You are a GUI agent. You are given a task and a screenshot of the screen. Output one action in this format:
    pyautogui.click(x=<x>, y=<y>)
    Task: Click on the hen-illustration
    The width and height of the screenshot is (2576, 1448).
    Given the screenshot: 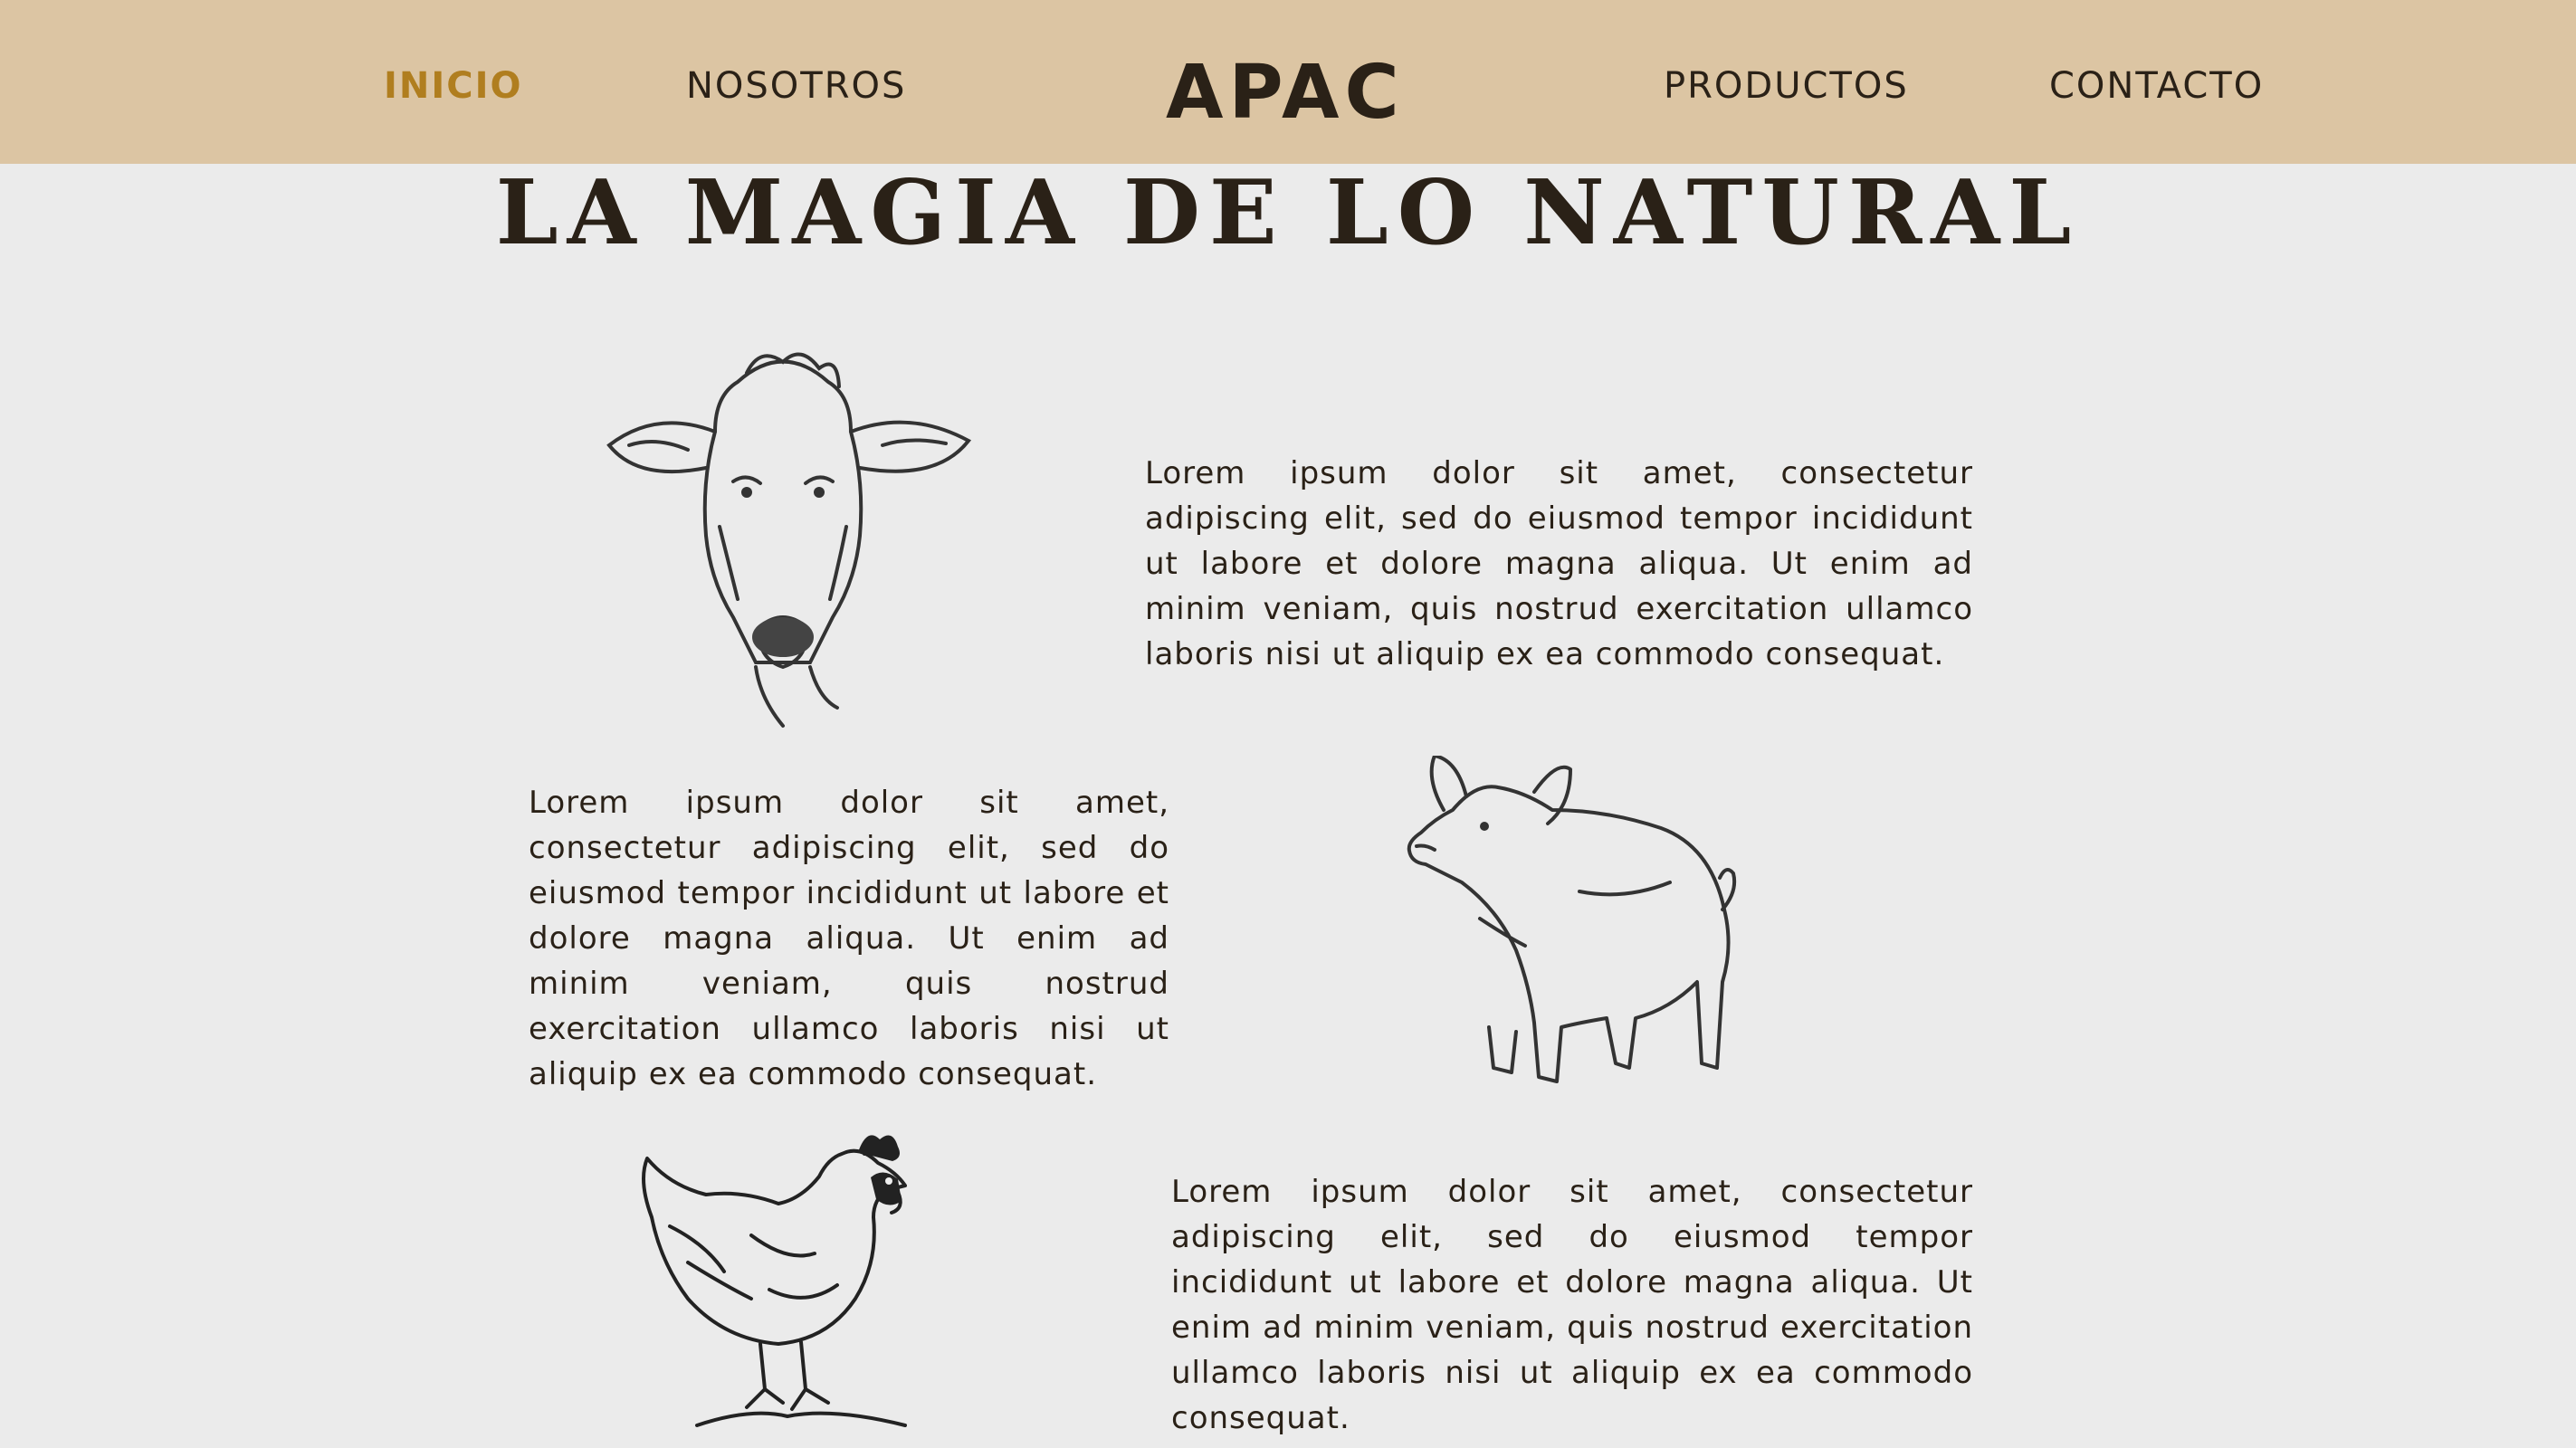 What is the action you would take?
    pyautogui.click(x=783, y=1279)
    